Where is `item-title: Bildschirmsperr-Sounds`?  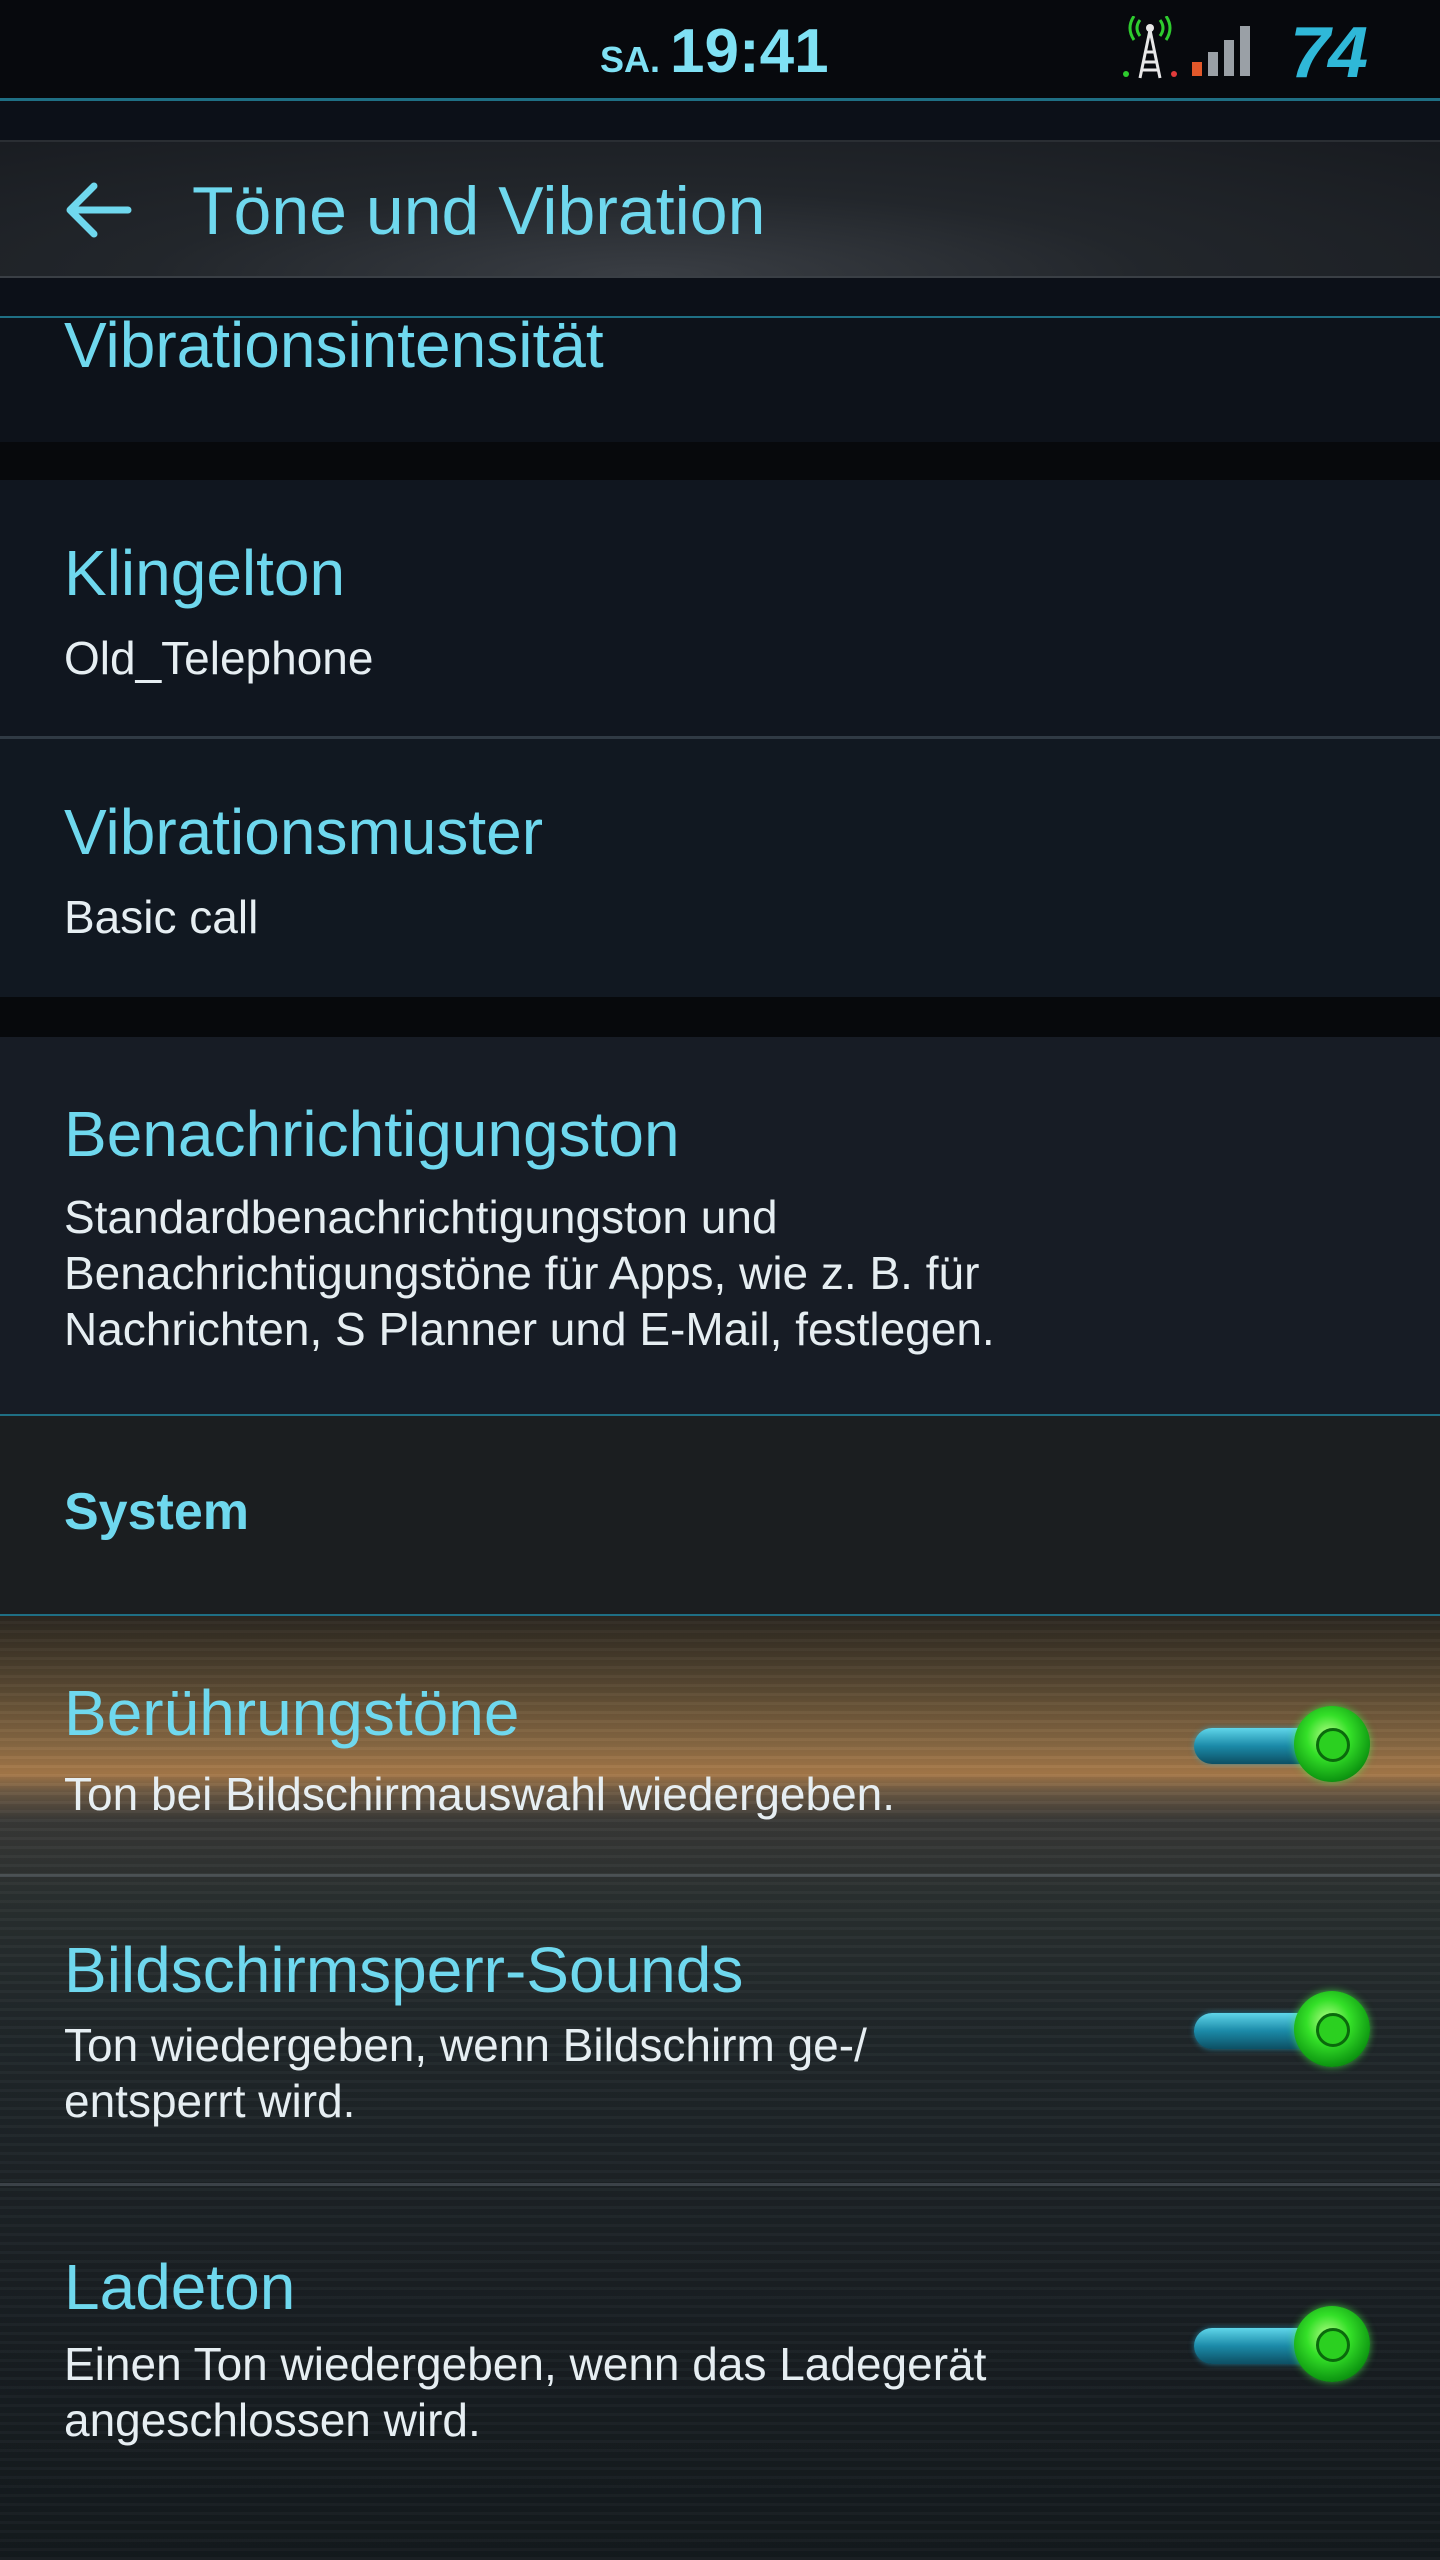
item-title: Bildschirmsperr-Sounds is located at coordinates (404, 1970).